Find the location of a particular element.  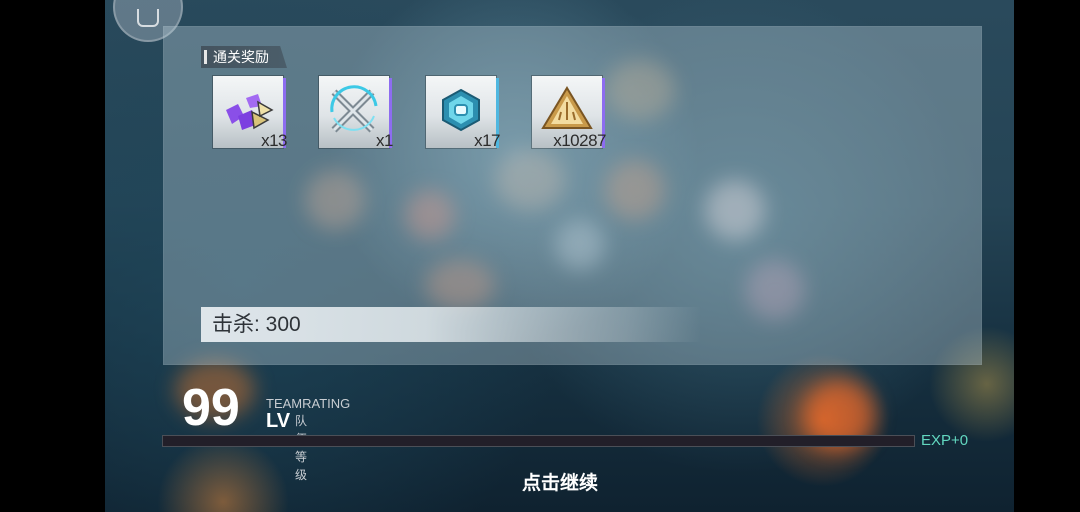

reward-item-3: x17 is located at coordinates (463, 113).